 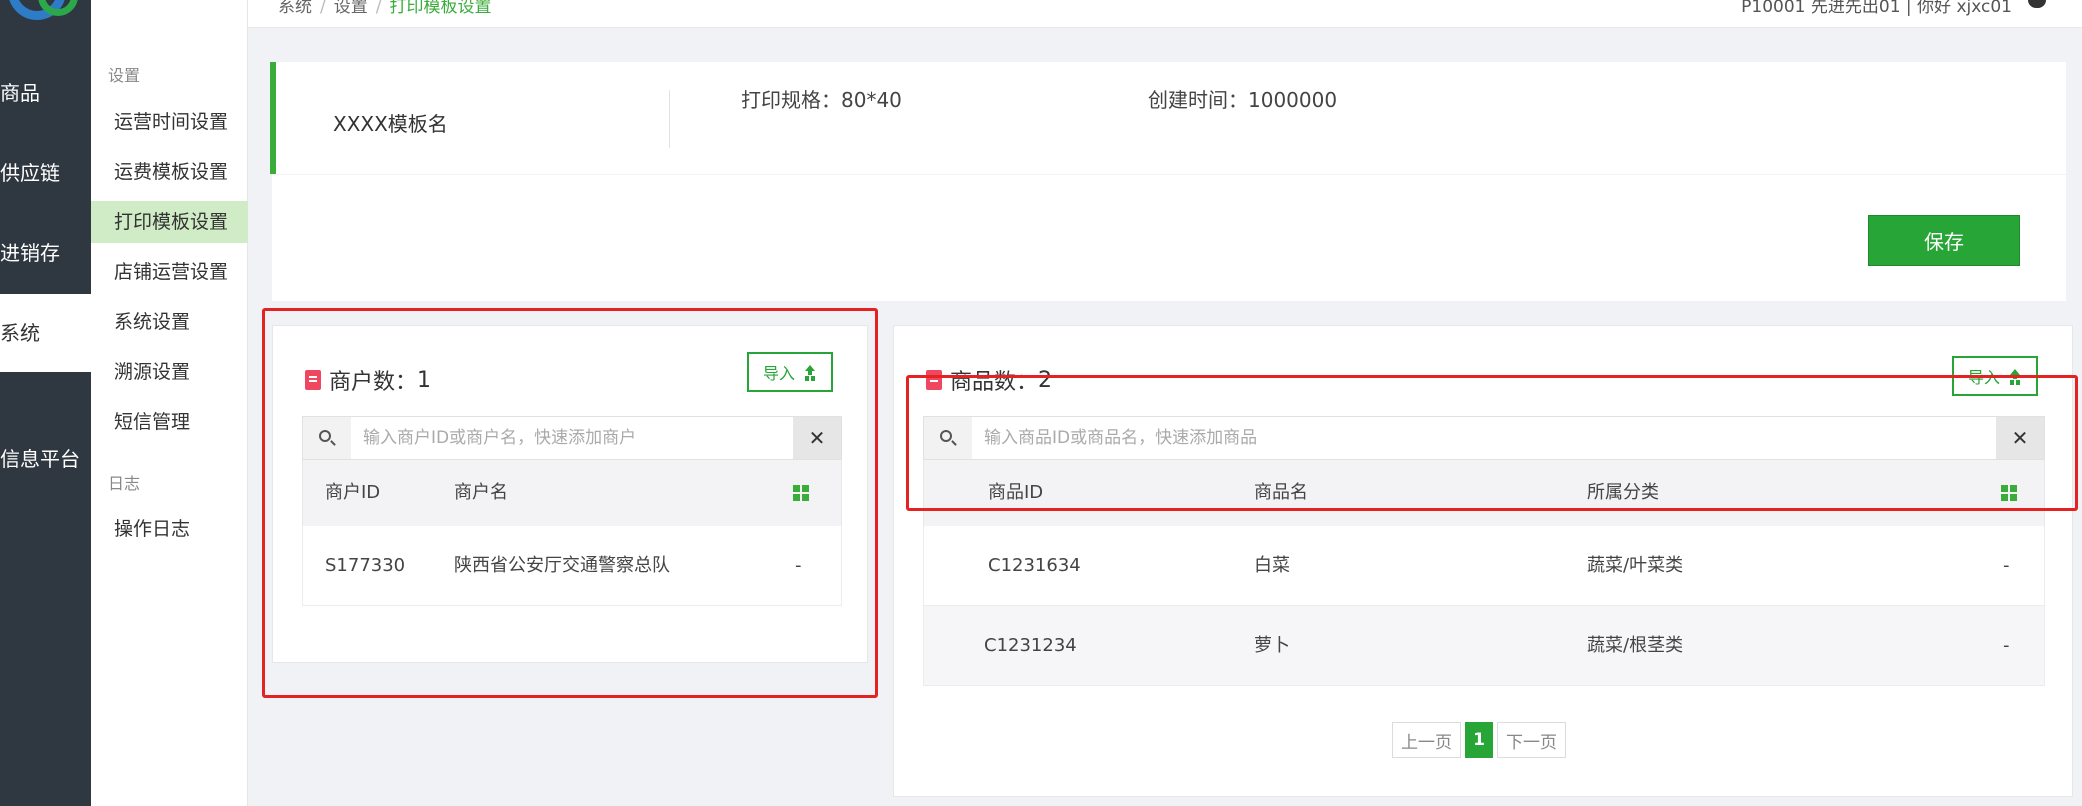 I want to click on template-name: XXXX模板名, so click(x=390, y=124).